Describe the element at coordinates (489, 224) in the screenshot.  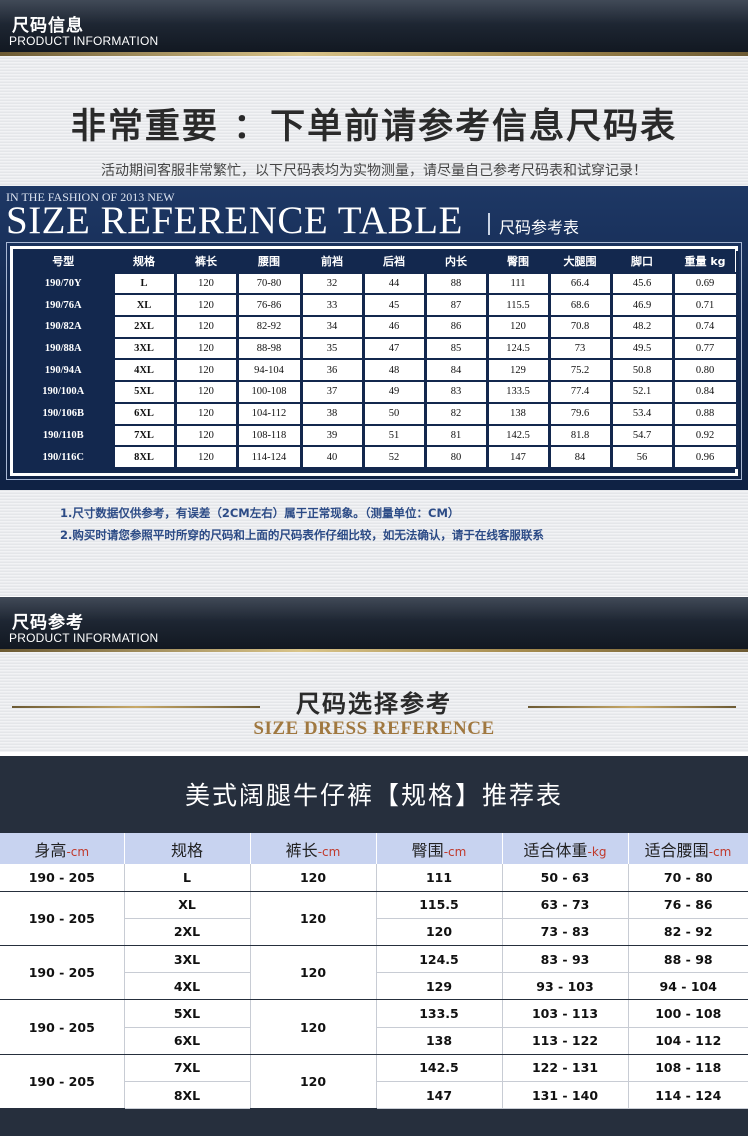
I see `banner-separator` at that location.